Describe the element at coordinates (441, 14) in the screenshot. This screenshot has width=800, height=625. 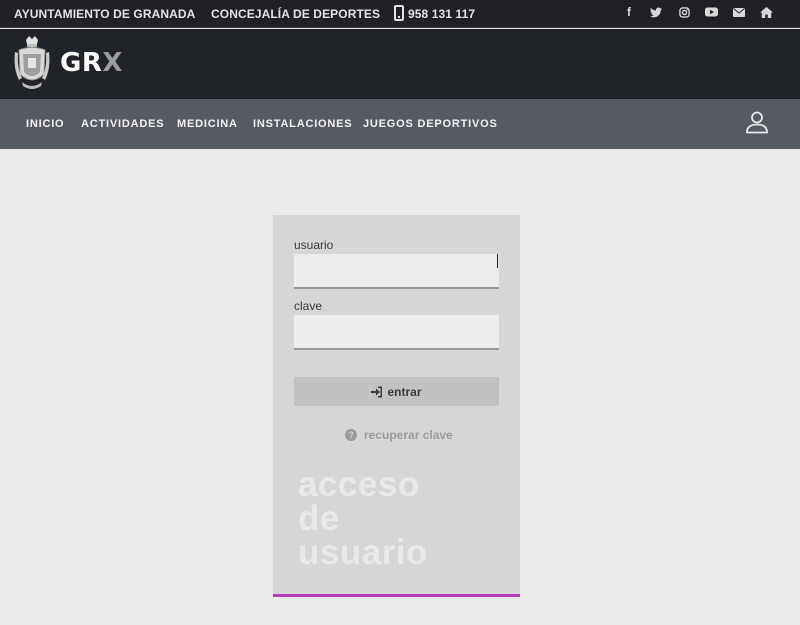
I see `phone-number: 958 131 117` at that location.